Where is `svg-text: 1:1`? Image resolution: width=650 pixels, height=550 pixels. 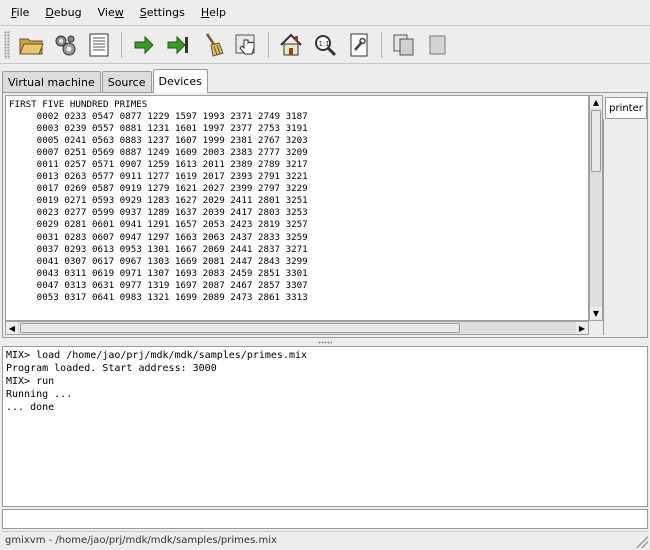
svg-text: 1:1 is located at coordinates (324, 44).